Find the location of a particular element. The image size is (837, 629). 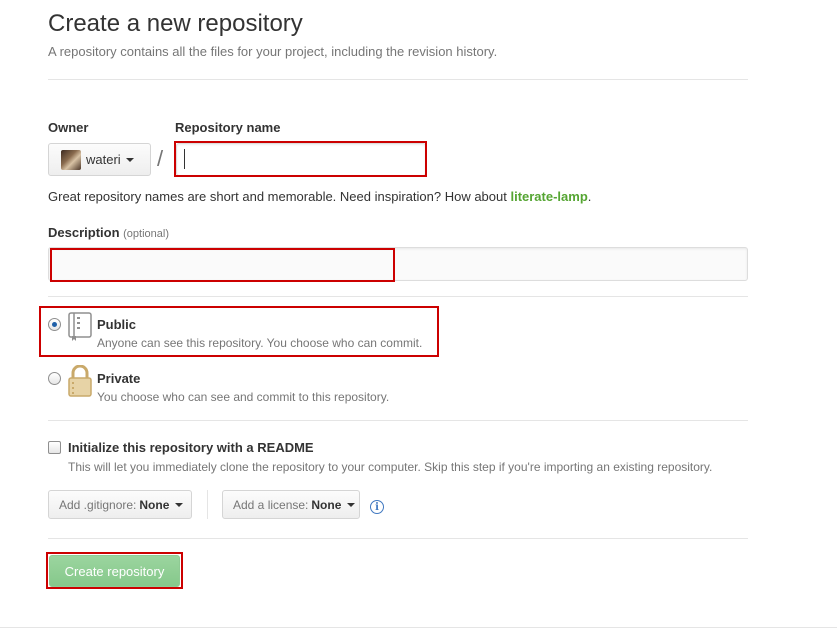

license-value: None is located at coordinates (326, 504).